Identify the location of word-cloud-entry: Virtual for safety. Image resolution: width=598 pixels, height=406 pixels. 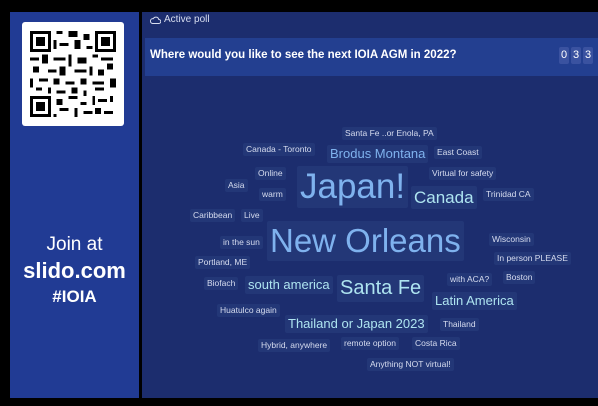
(463, 173).